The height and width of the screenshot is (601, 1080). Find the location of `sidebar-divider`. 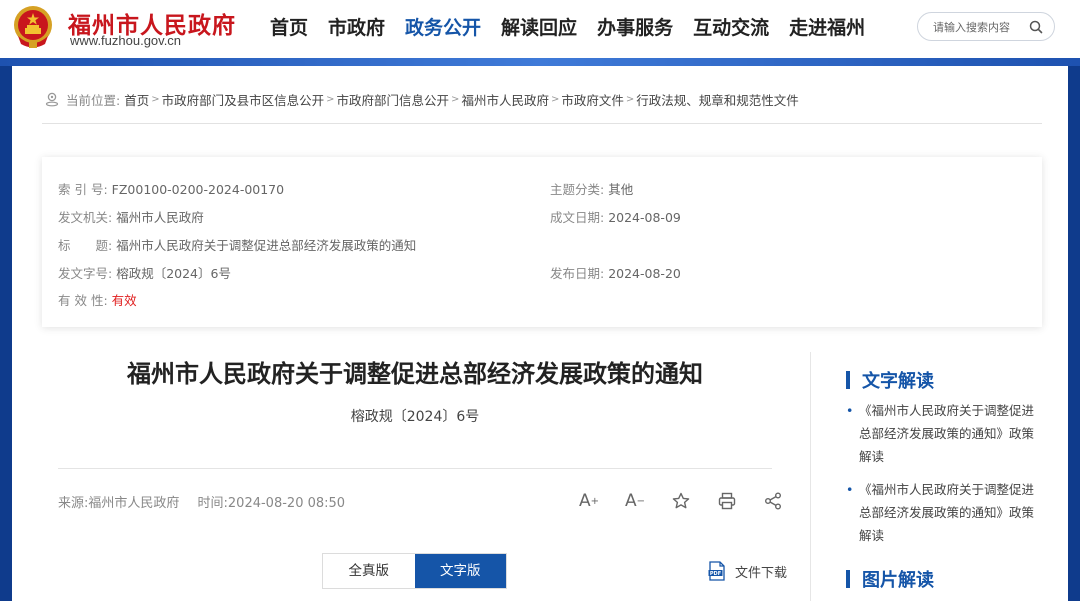

sidebar-divider is located at coordinates (810, 476).